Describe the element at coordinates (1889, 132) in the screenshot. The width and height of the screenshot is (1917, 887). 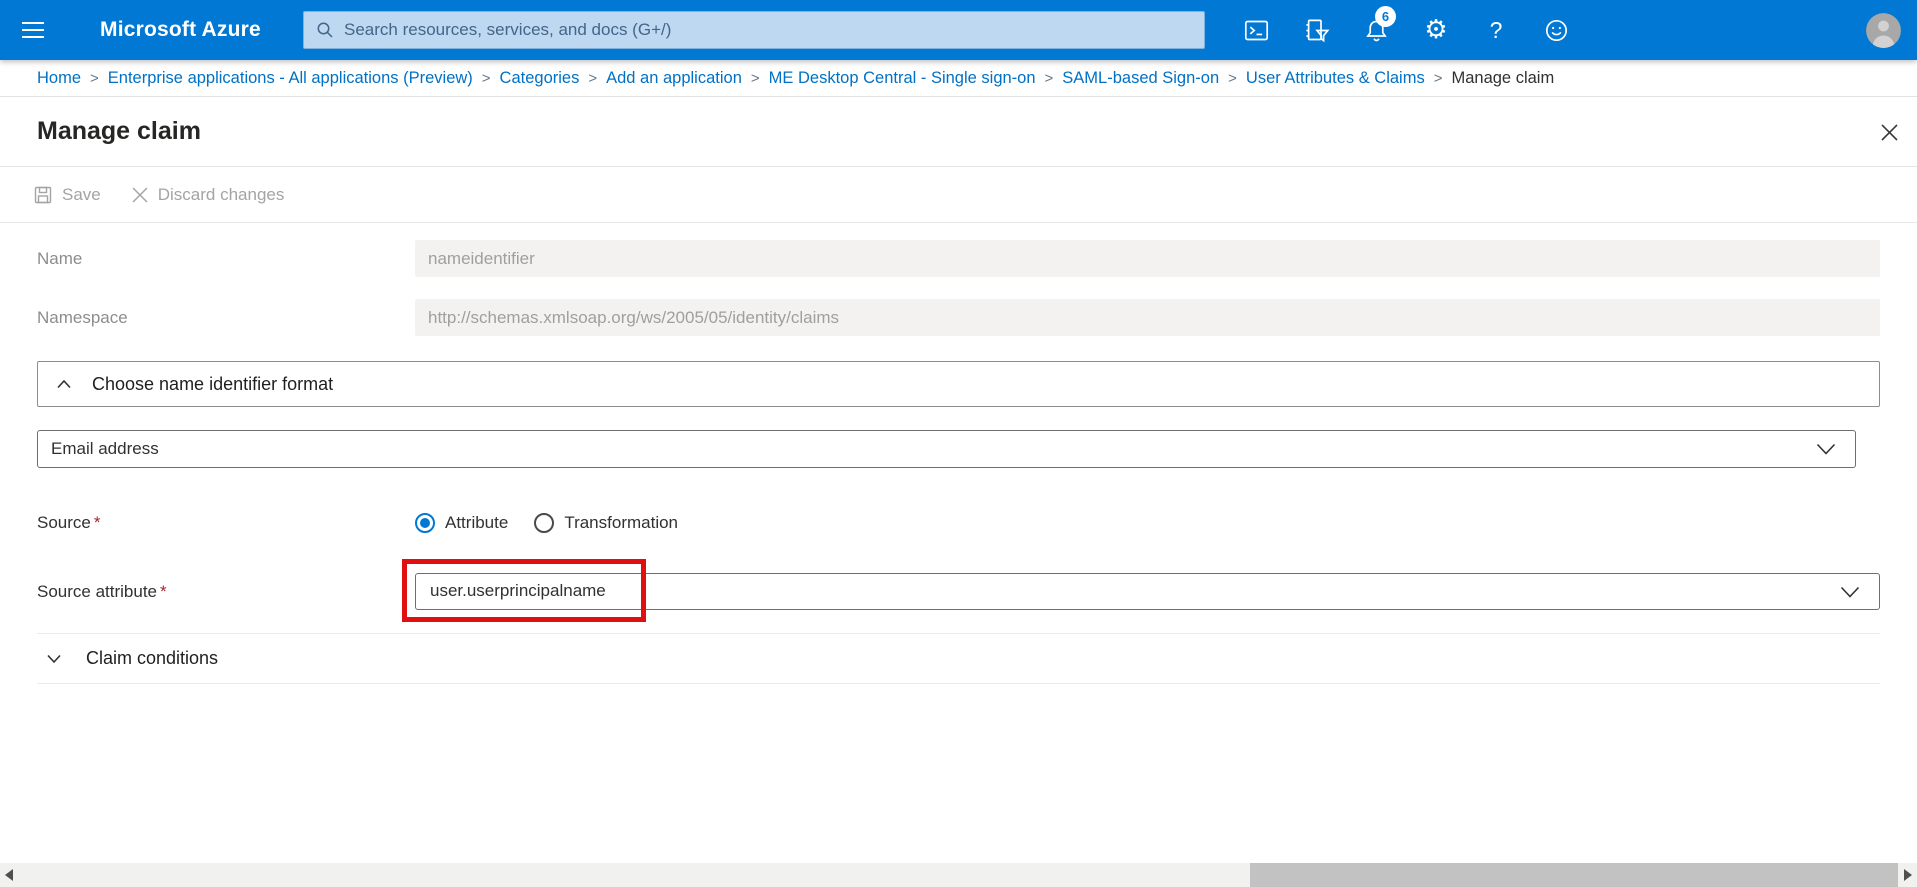
I see `close-icon` at that location.